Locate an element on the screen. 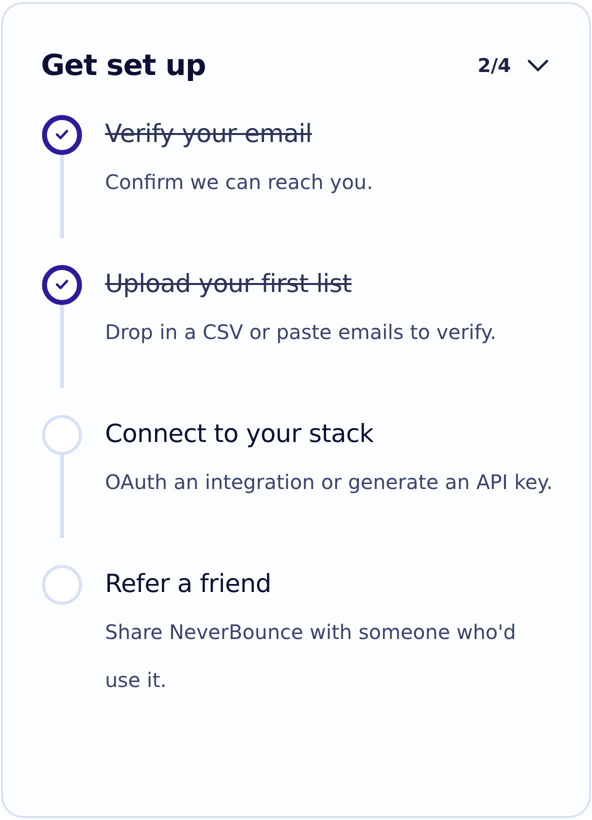 This screenshot has width=592, height=820. step-description: Share NeverBounce with someone who'd use it. is located at coordinates (311, 656).